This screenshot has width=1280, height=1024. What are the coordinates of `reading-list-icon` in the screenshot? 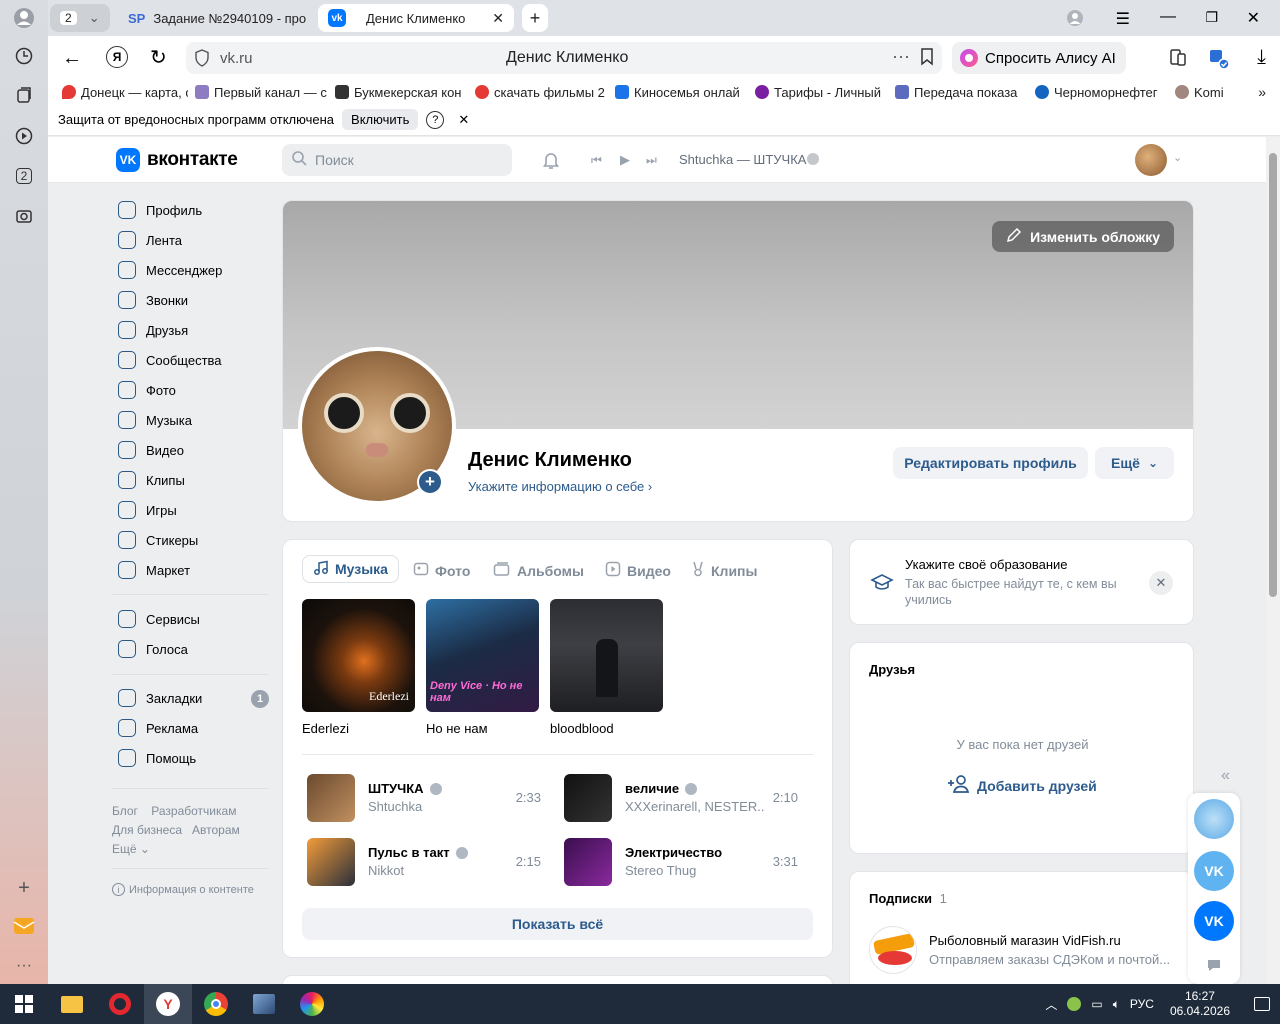 It's located at (1178, 59).